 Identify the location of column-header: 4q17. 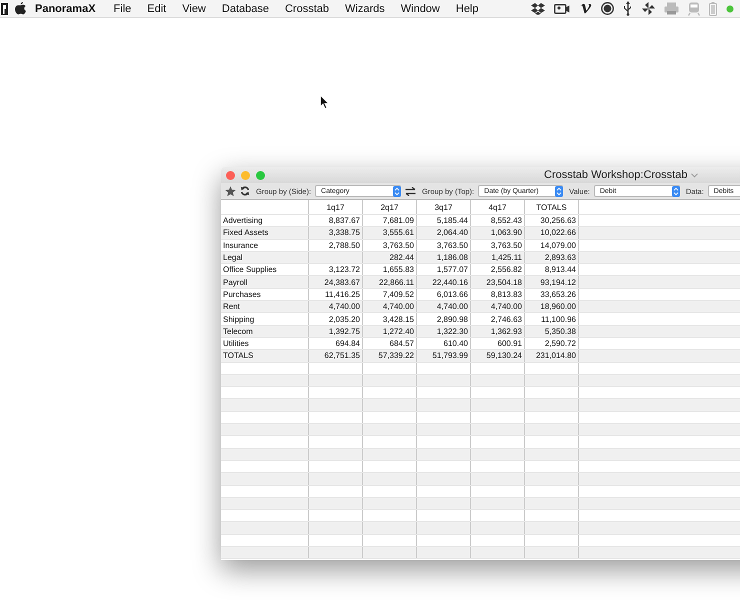
(497, 207).